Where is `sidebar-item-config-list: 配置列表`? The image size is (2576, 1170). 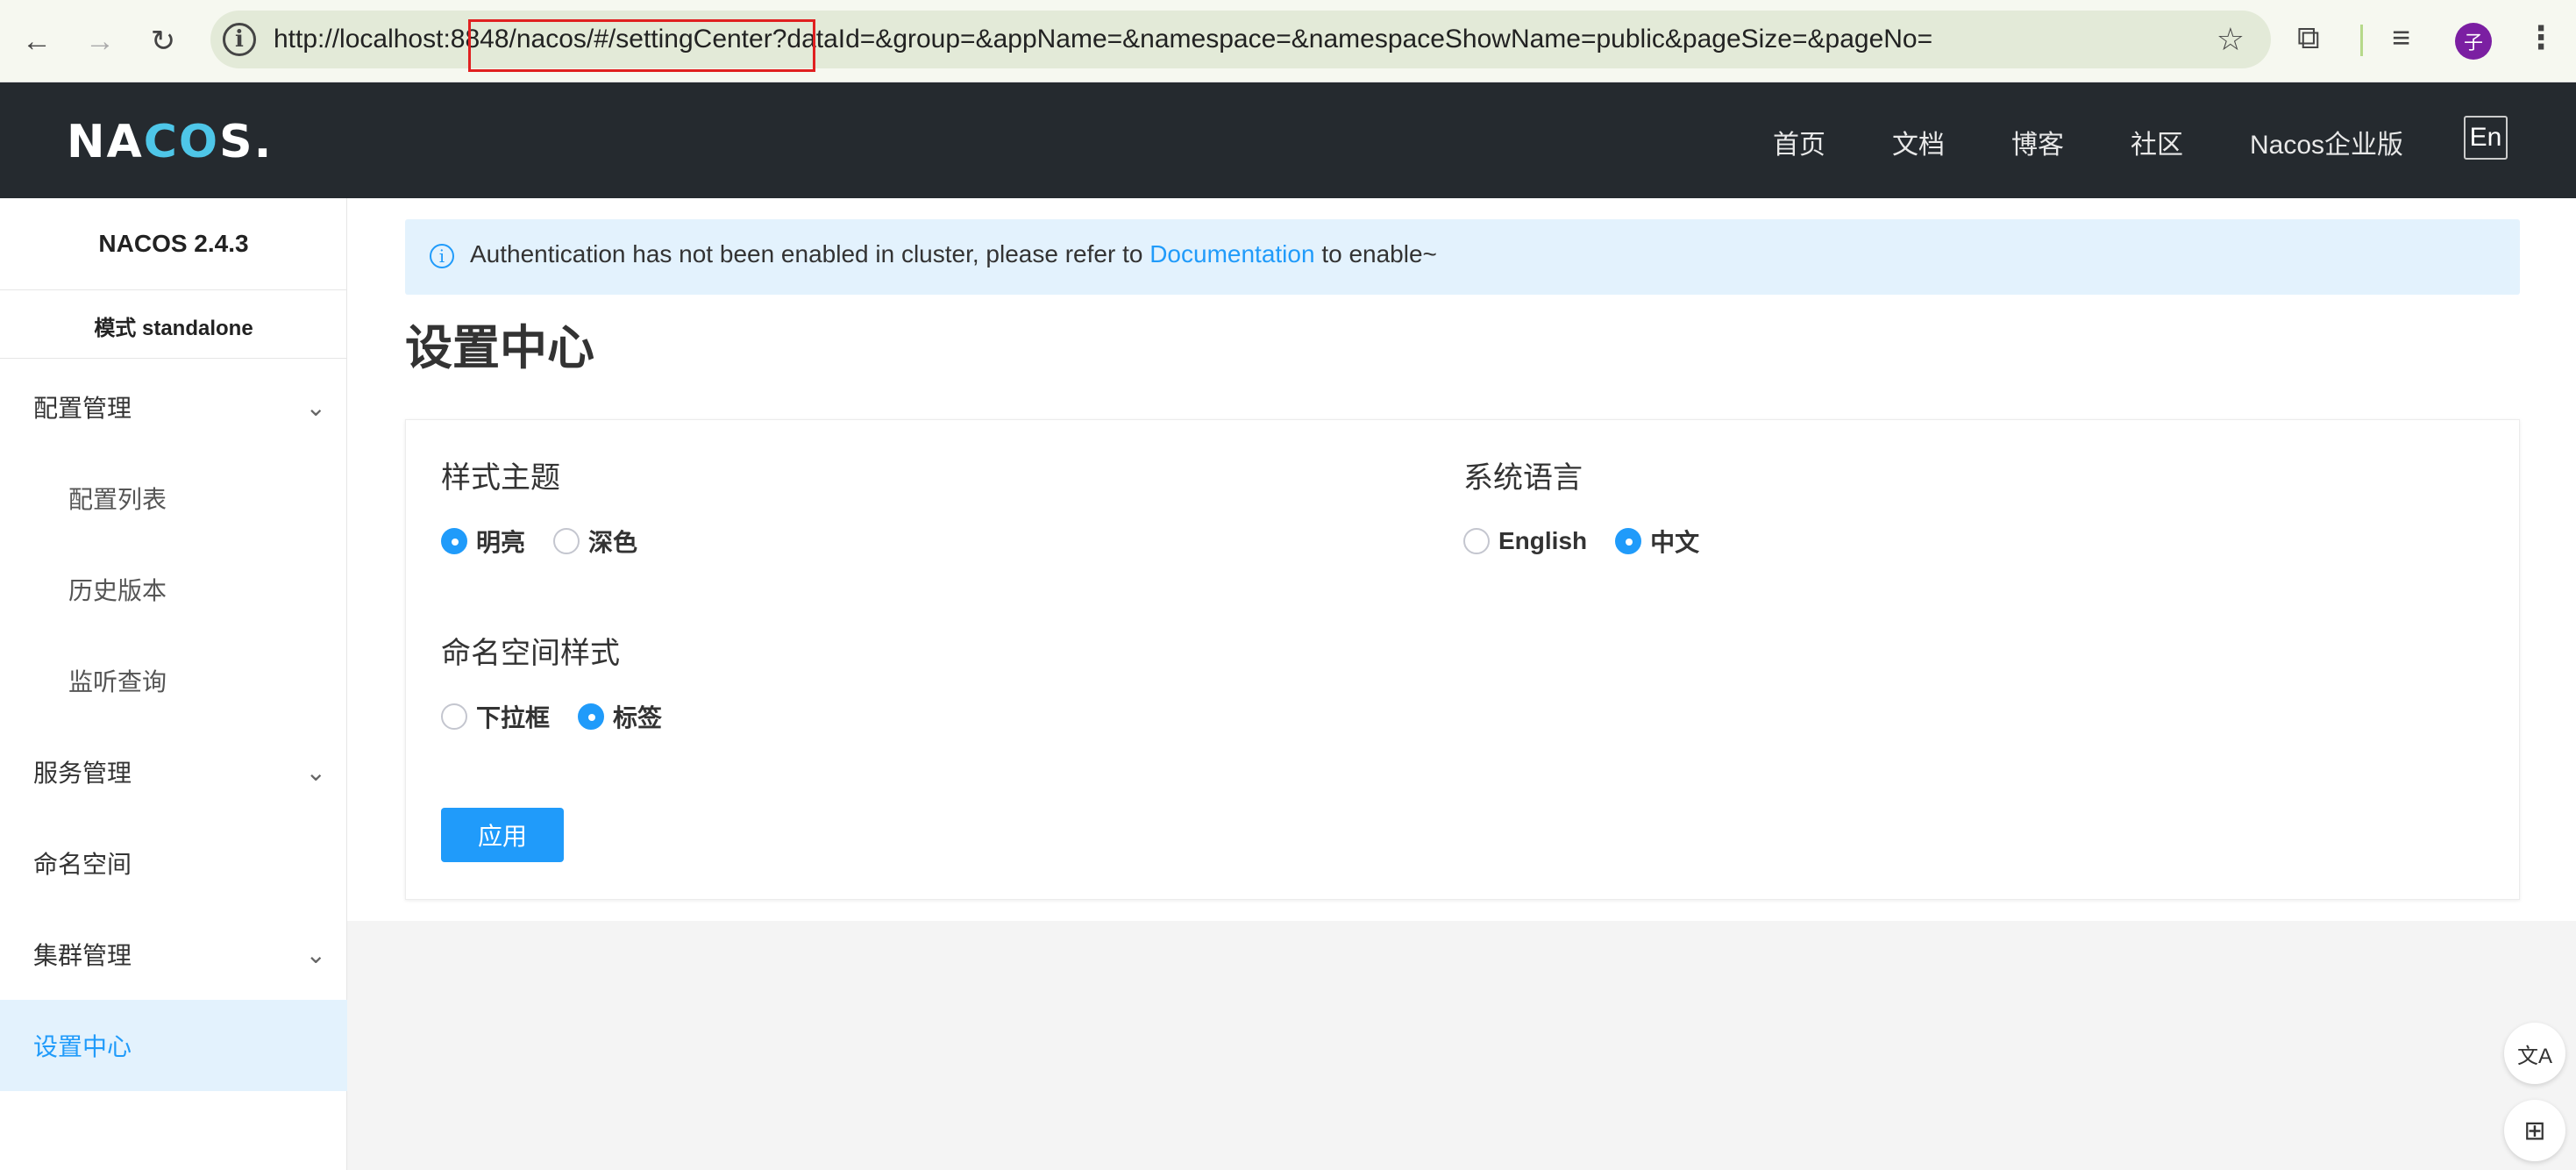
sidebar-item-config-list: 配置列表 is located at coordinates (173, 498).